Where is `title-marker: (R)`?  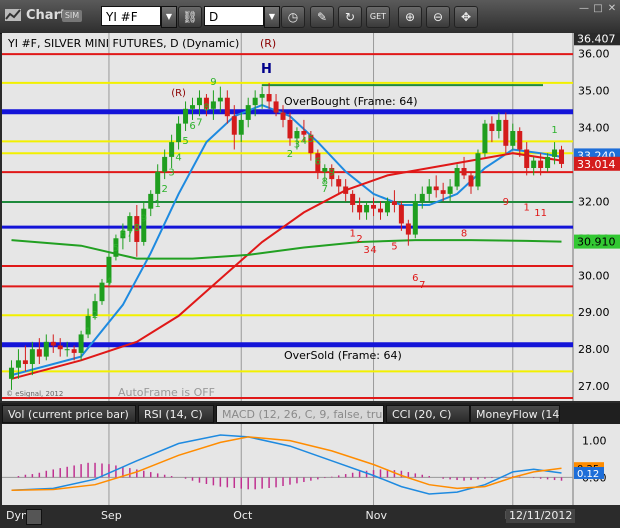
title-marker: (R) is located at coordinates (268, 43).